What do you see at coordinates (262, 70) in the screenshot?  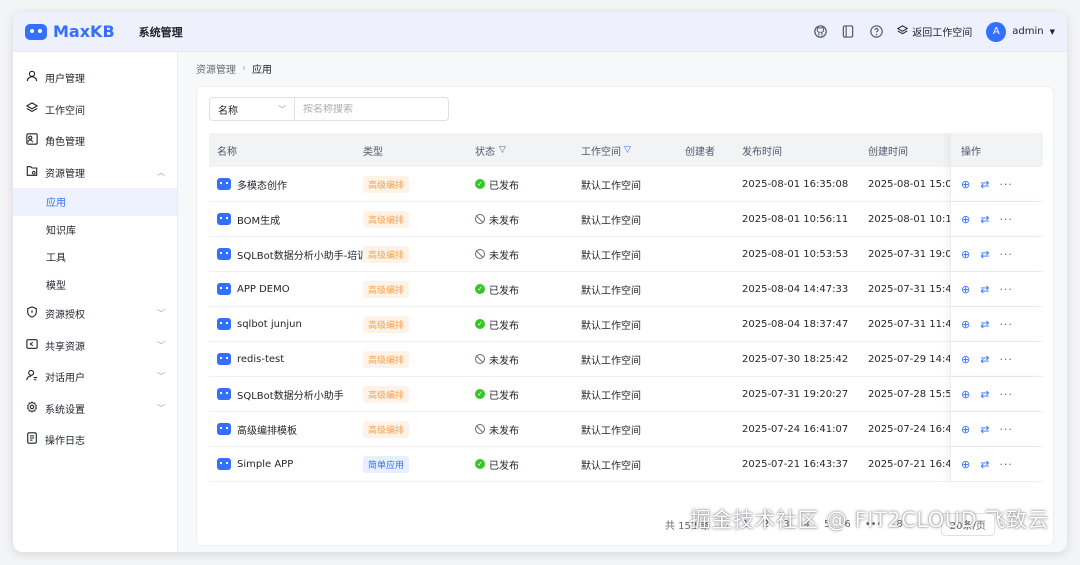 I see `breadcrumb-current: 应用` at bounding box center [262, 70].